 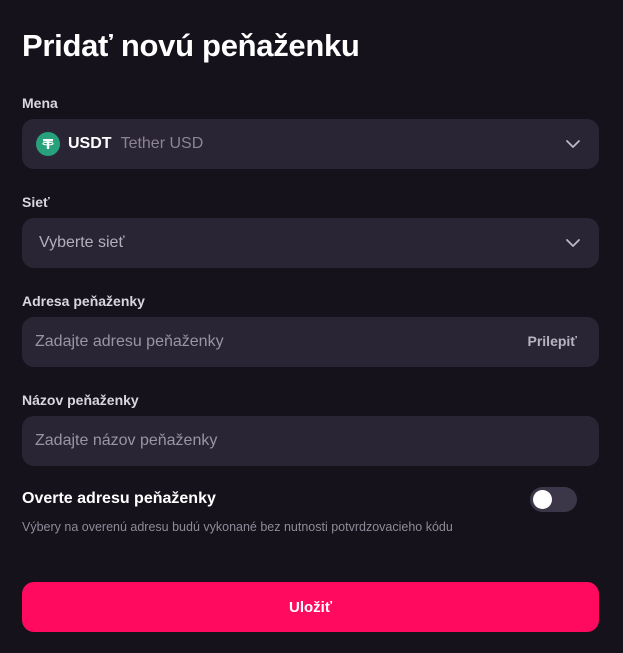 I want to click on toggle-knob, so click(x=542, y=499).